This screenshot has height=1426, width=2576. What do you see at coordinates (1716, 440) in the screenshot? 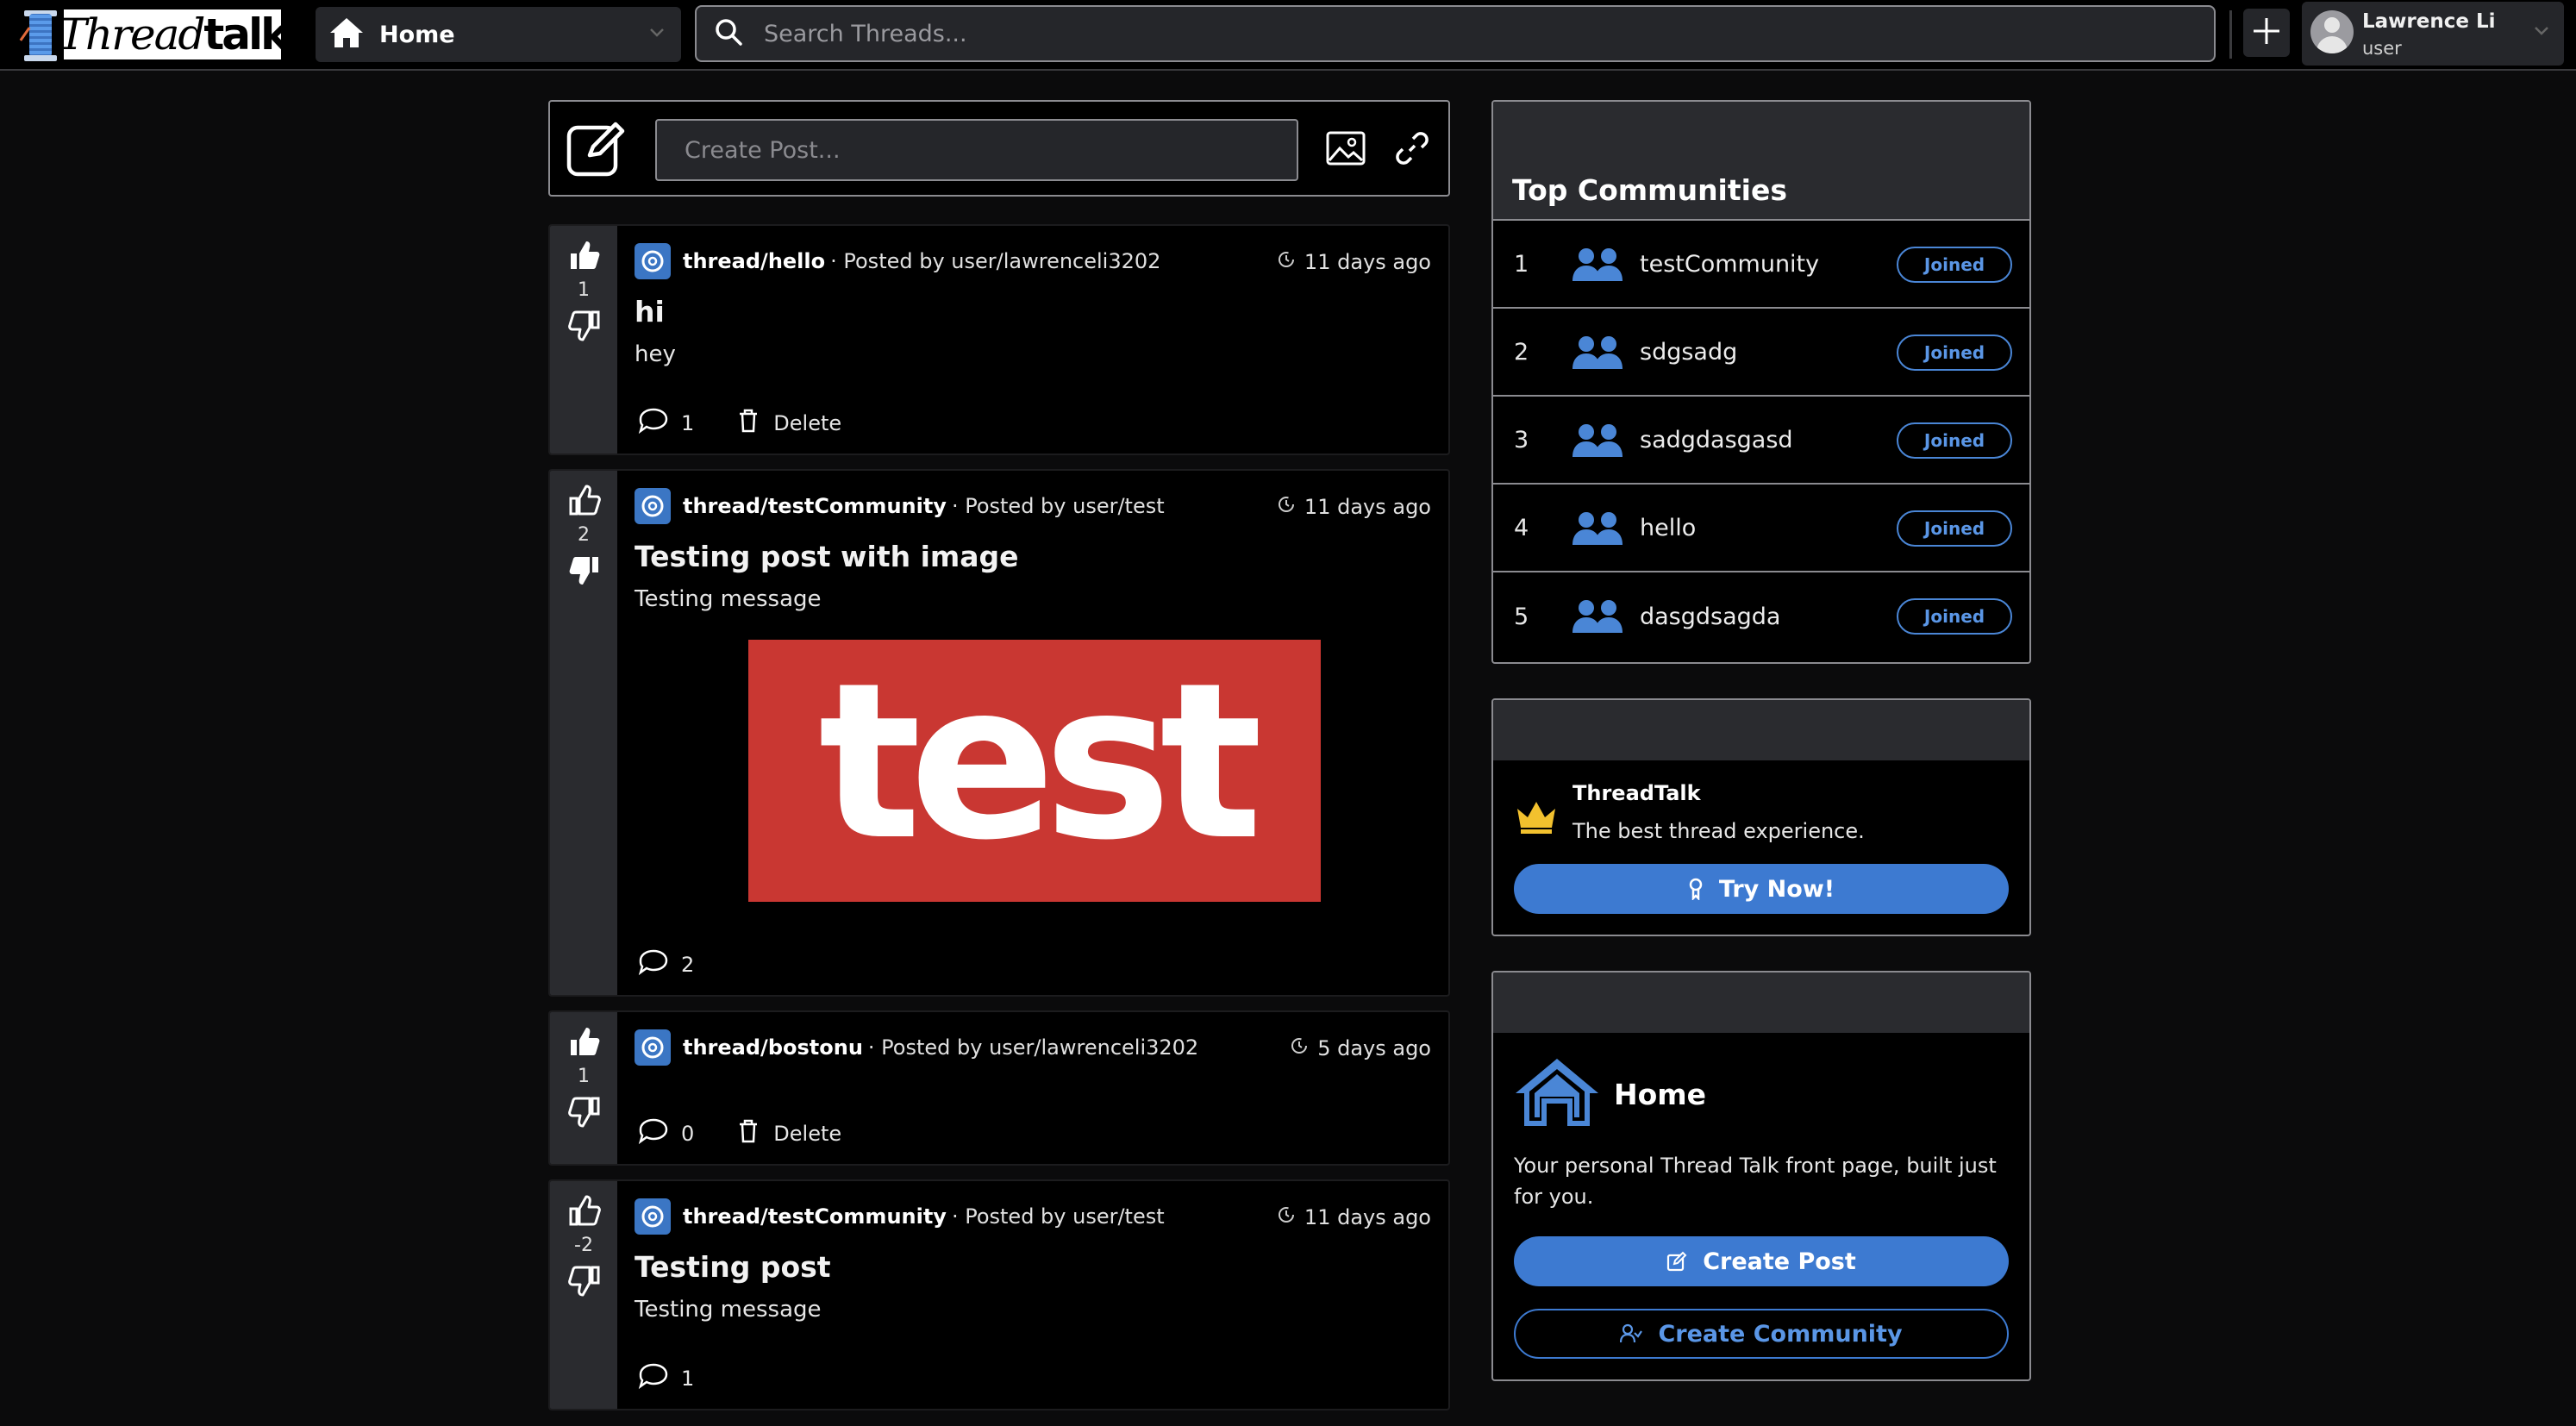
I see `community-name: sadgdasgasd` at bounding box center [1716, 440].